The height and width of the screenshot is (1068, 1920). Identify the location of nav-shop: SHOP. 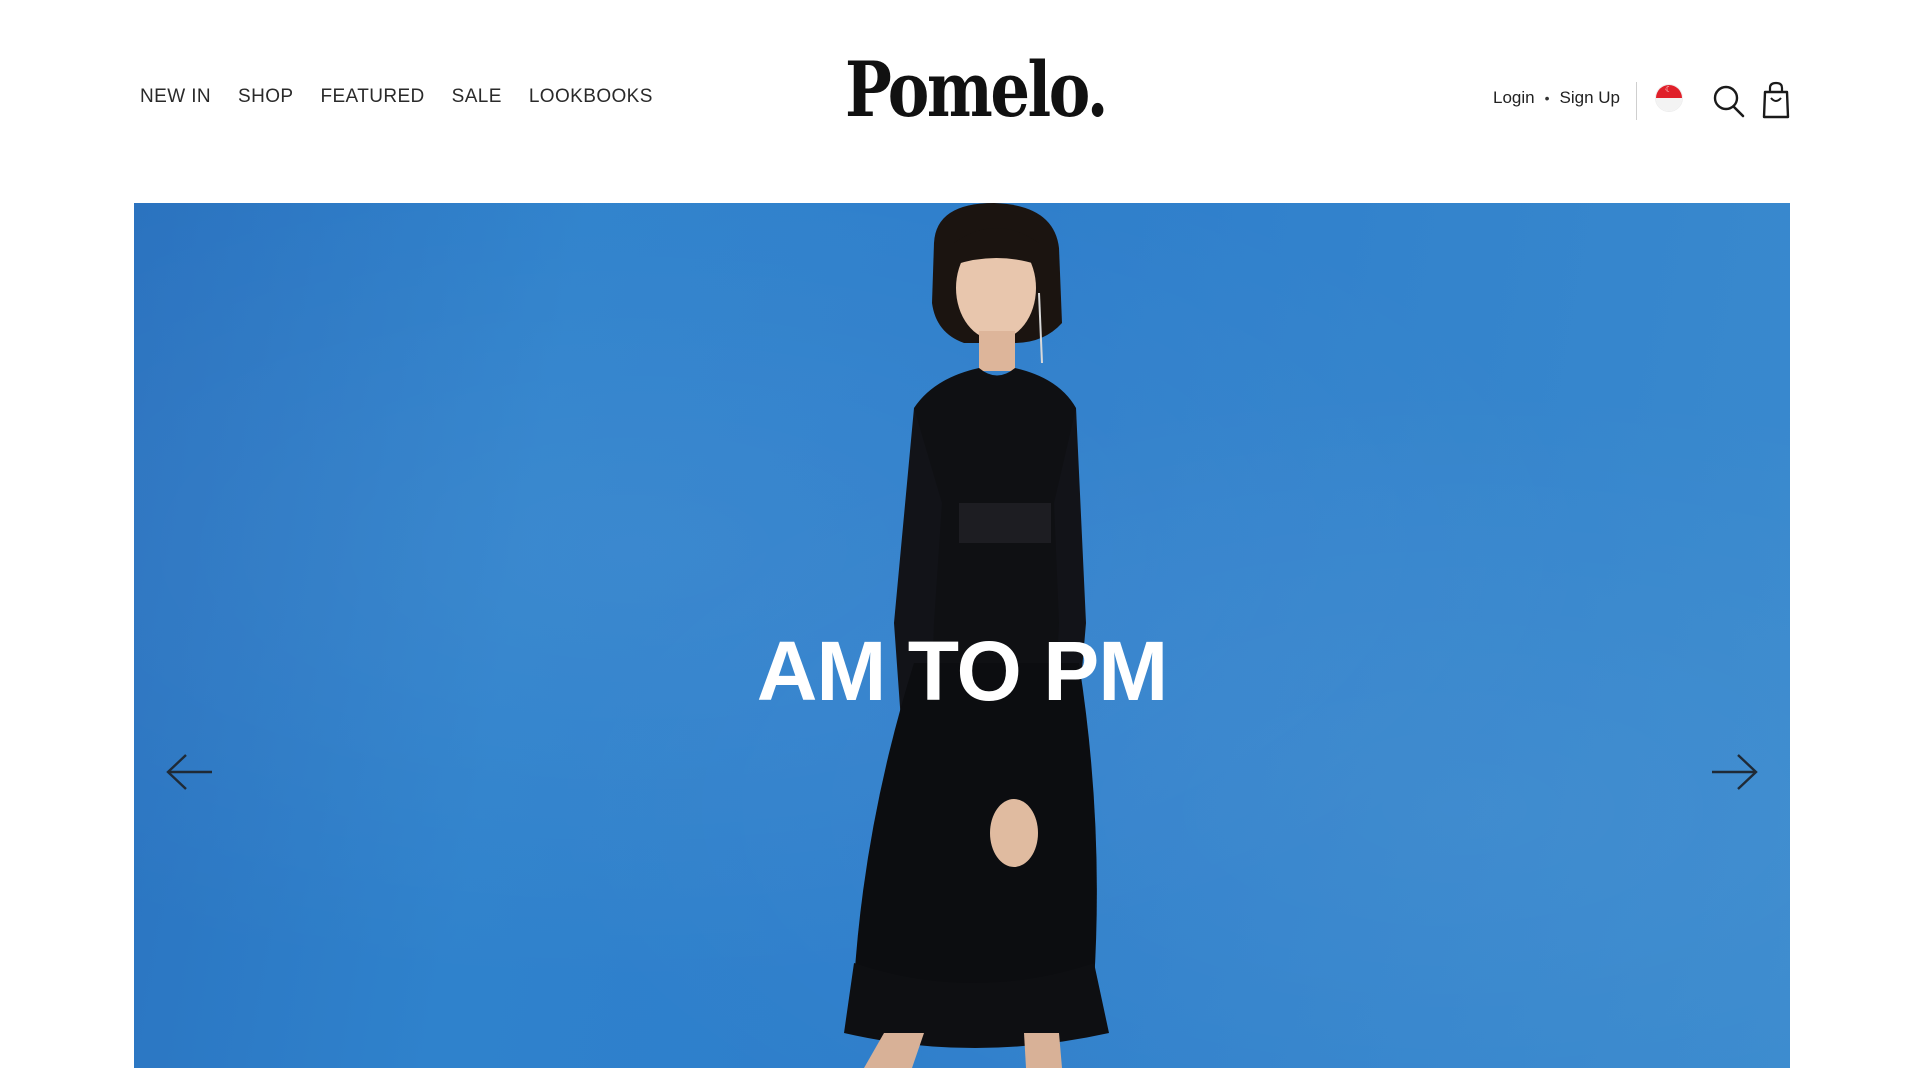
(265, 97).